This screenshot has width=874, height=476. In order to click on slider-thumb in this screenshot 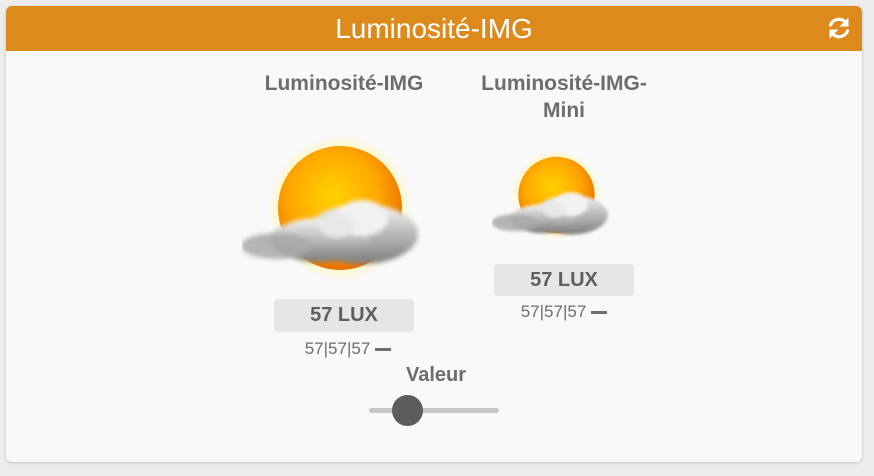, I will do `click(407, 410)`.